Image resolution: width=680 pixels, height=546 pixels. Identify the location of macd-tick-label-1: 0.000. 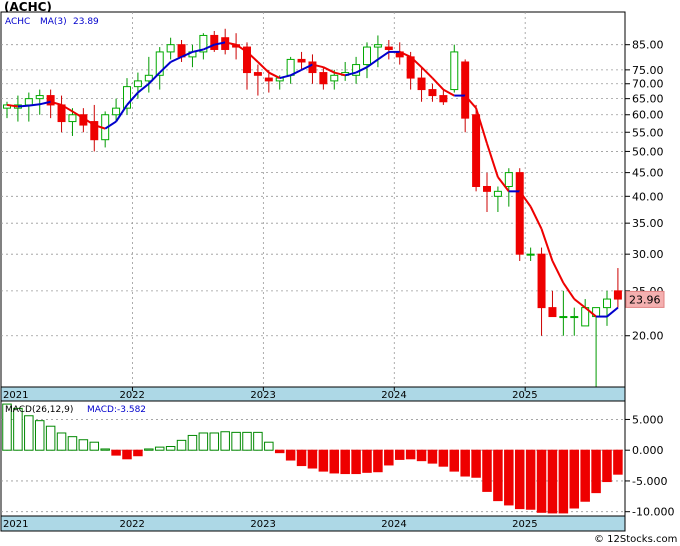
(648, 450).